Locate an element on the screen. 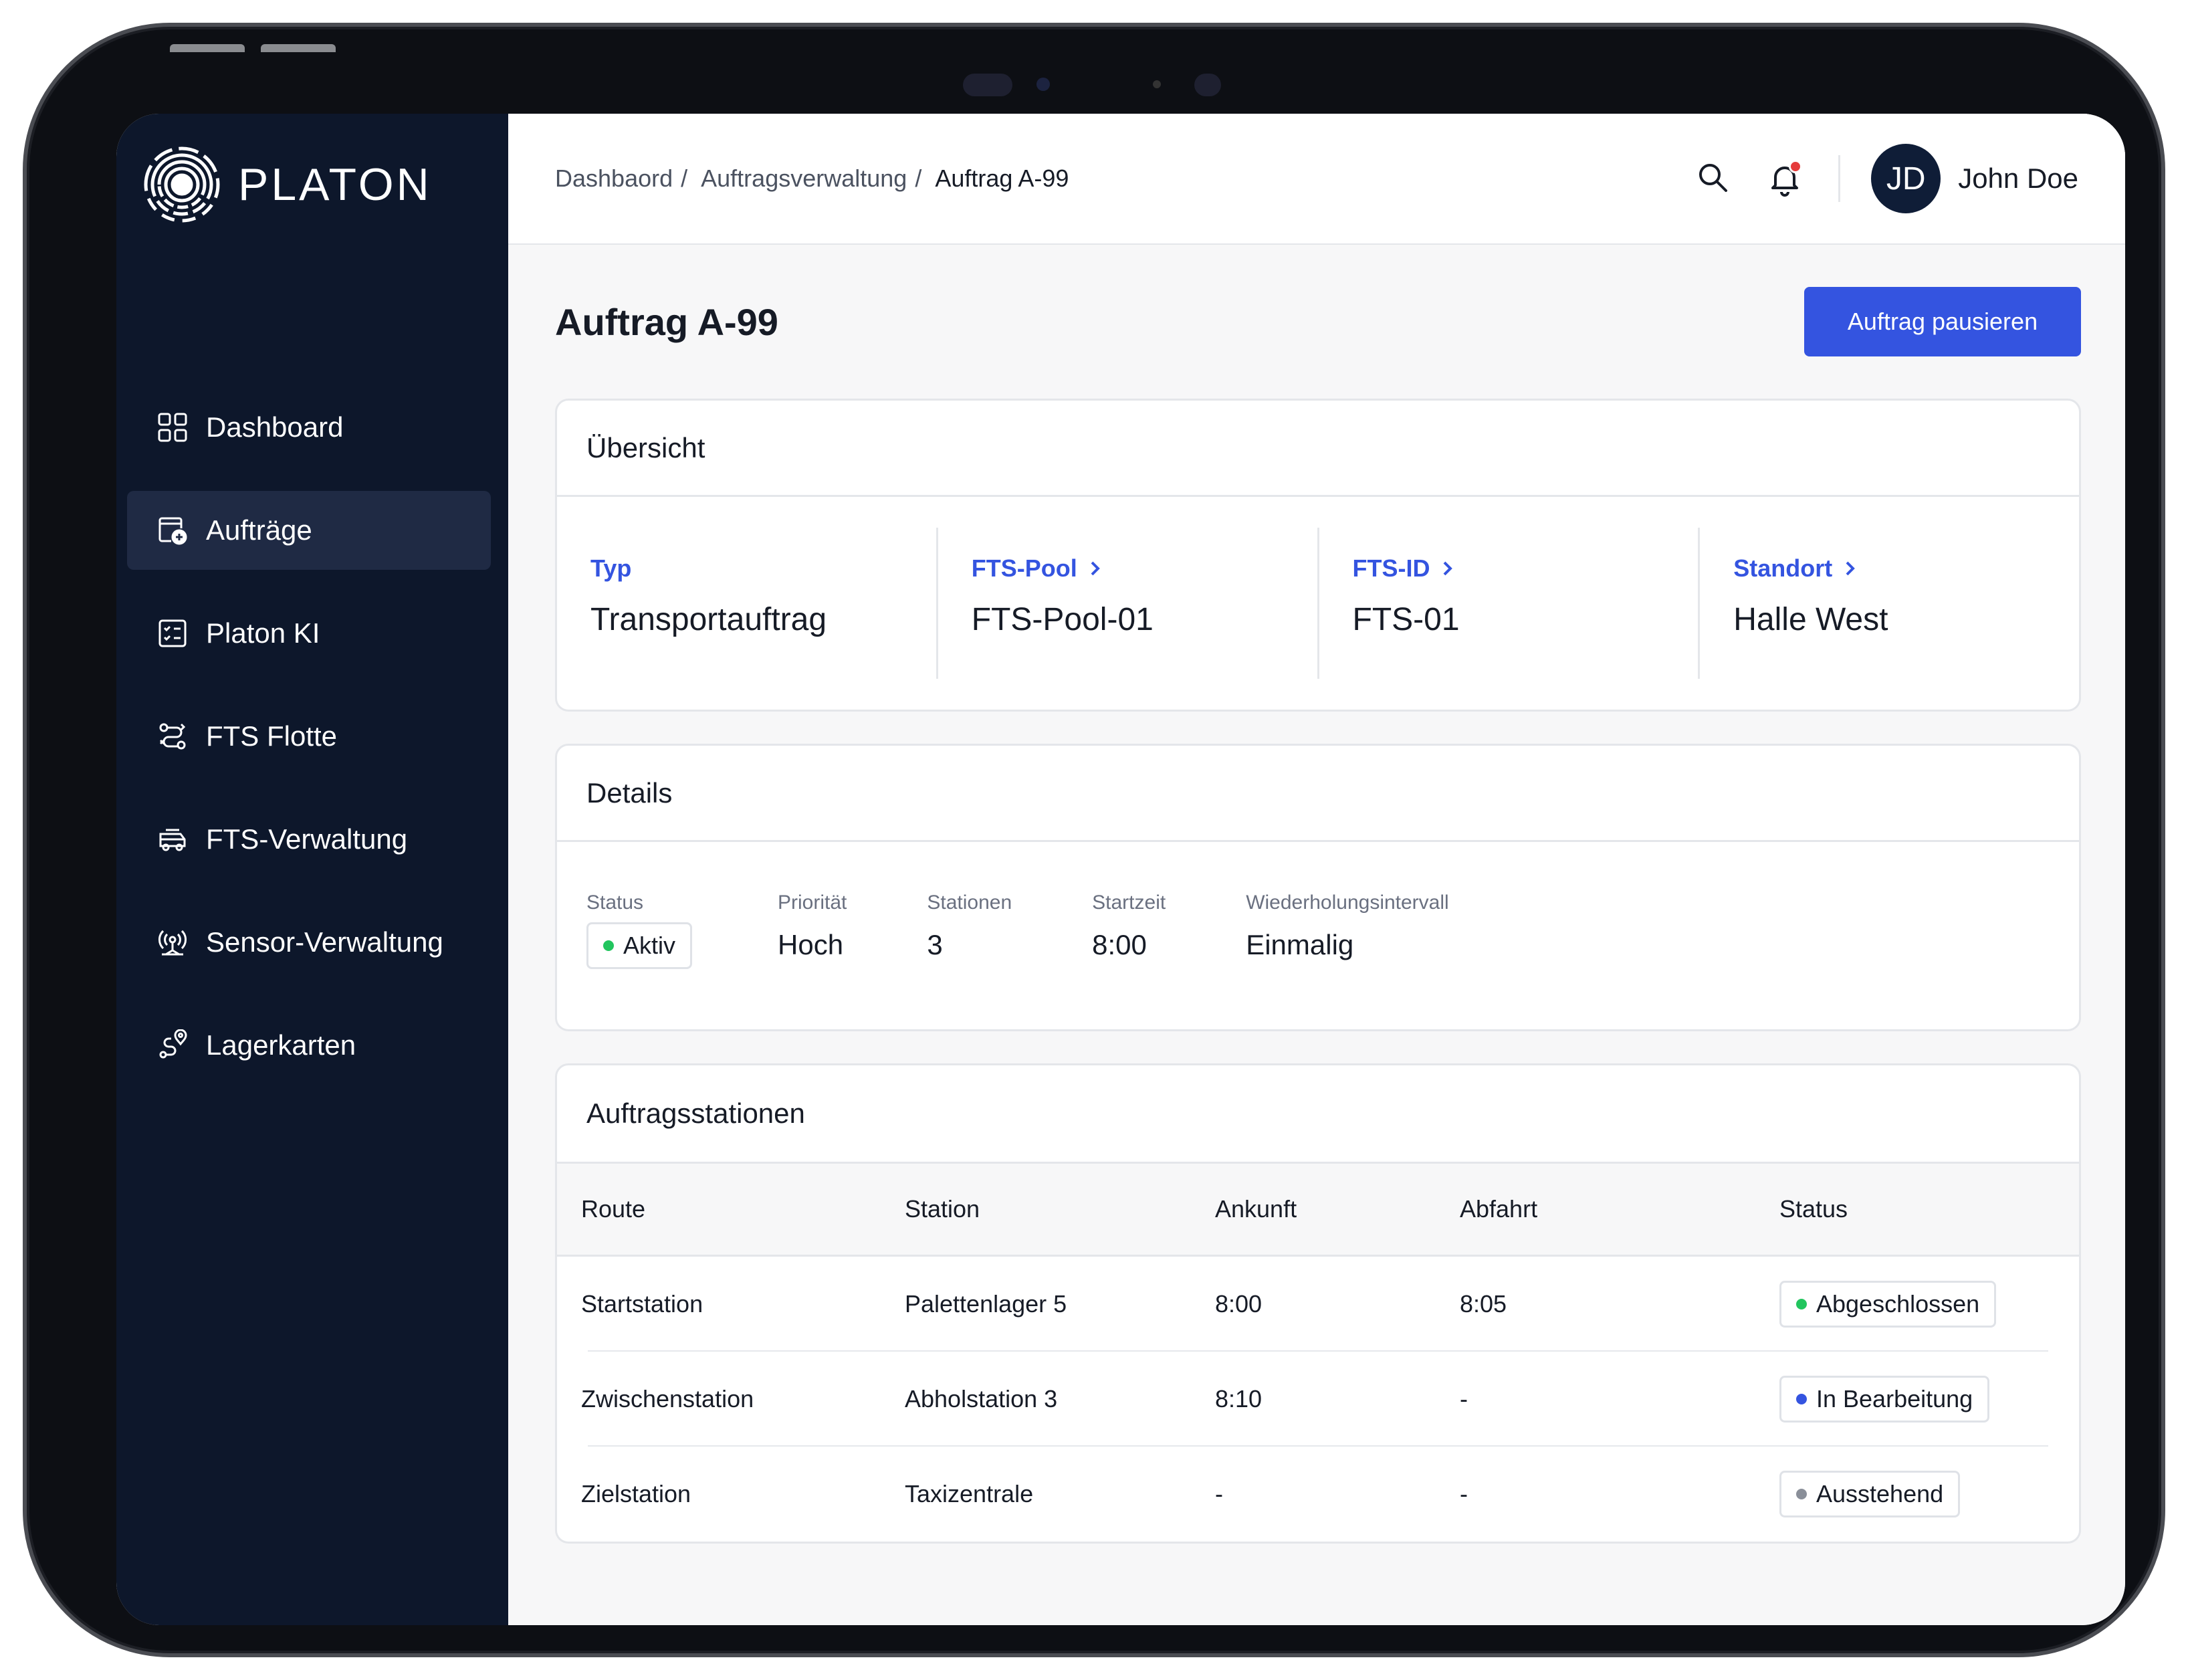 This screenshot has width=2188, height=1680. detail-interval: Wiederholungsintervall Einmalig is located at coordinates (1347, 930).